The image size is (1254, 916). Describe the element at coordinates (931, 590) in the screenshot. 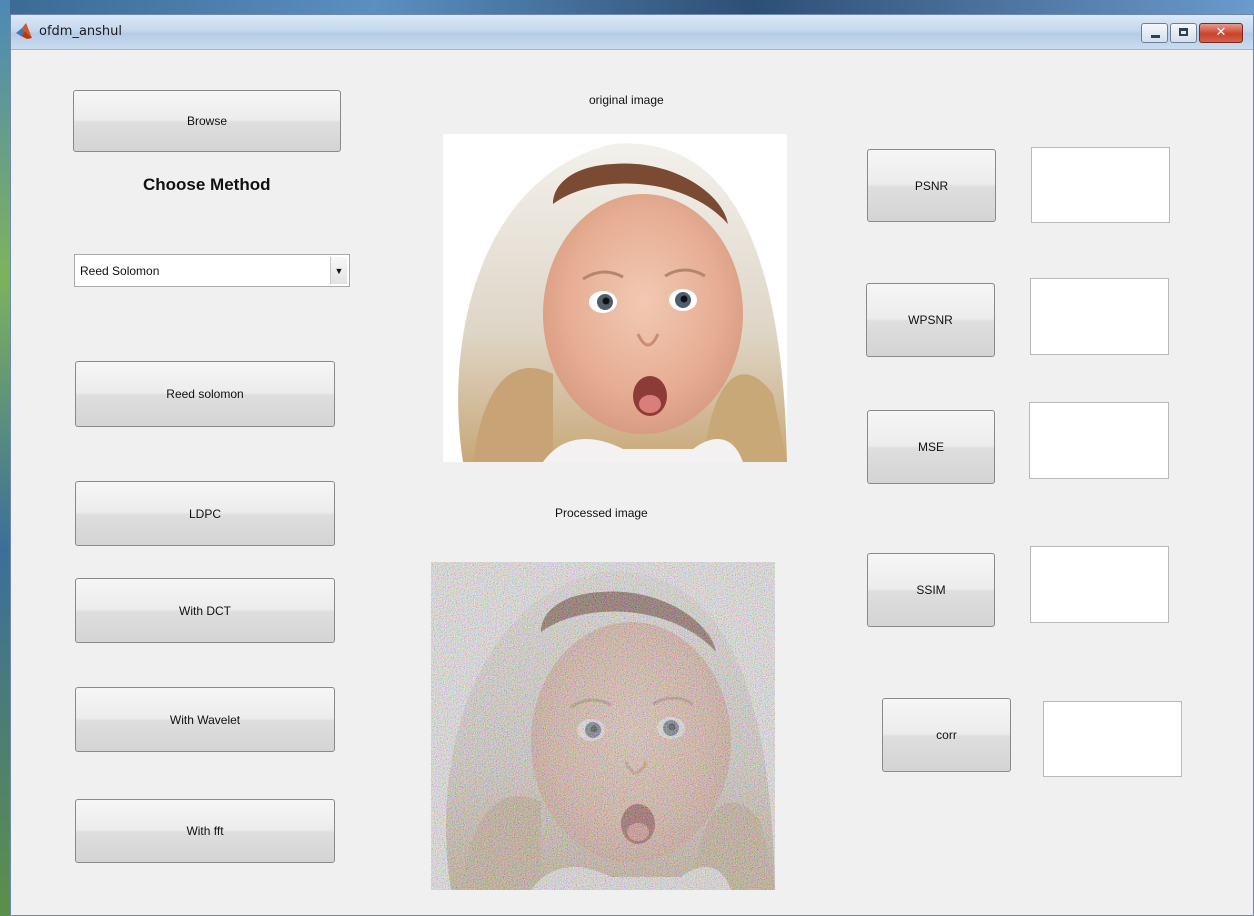

I see `ssim-button: SSIM` at that location.